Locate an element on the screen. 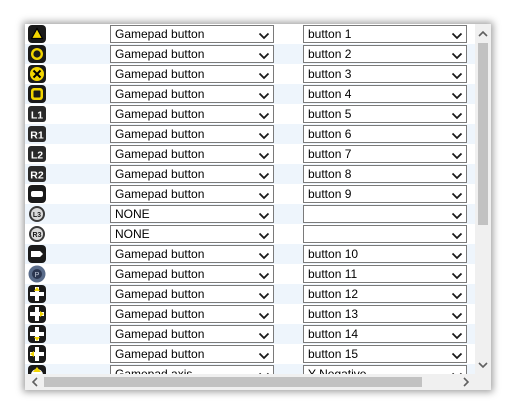 This screenshot has width=516, height=414. mapping-row: R3 NONE is located at coordinates (250, 234).